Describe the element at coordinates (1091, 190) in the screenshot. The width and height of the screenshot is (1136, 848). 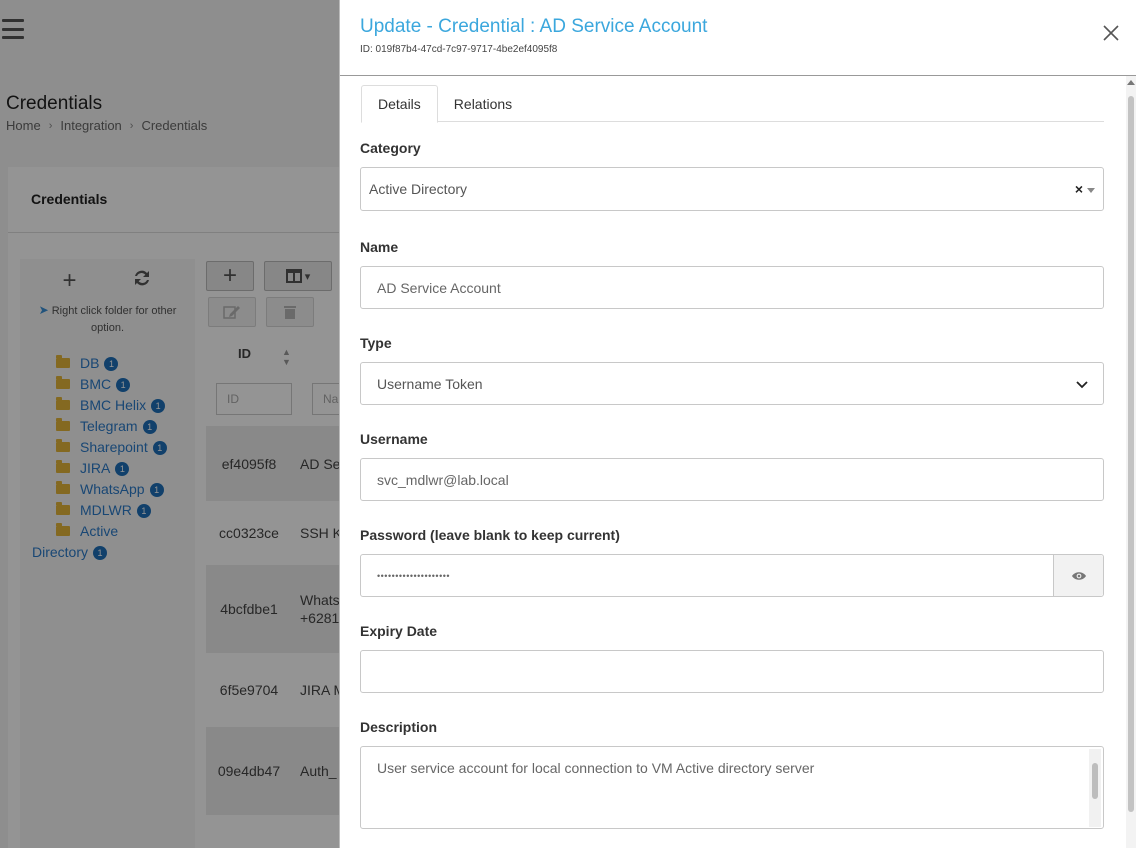
I see `caret-down-icon` at that location.